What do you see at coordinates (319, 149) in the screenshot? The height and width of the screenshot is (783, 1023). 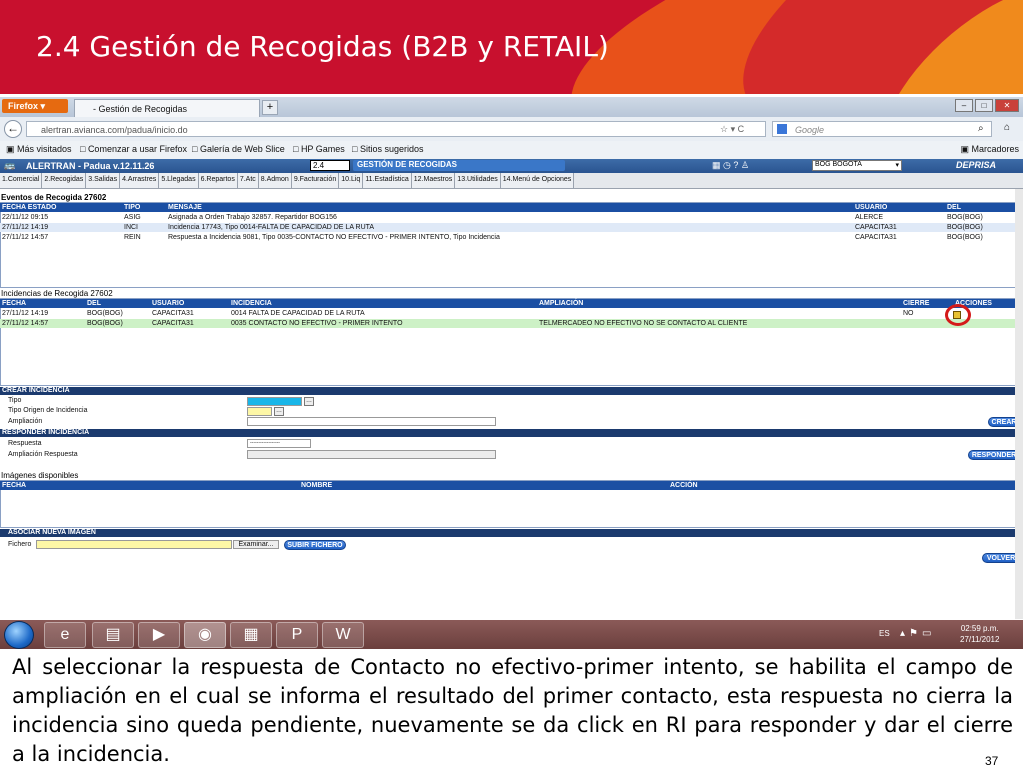 I see `bookmark-item: □ HP Games` at bounding box center [319, 149].